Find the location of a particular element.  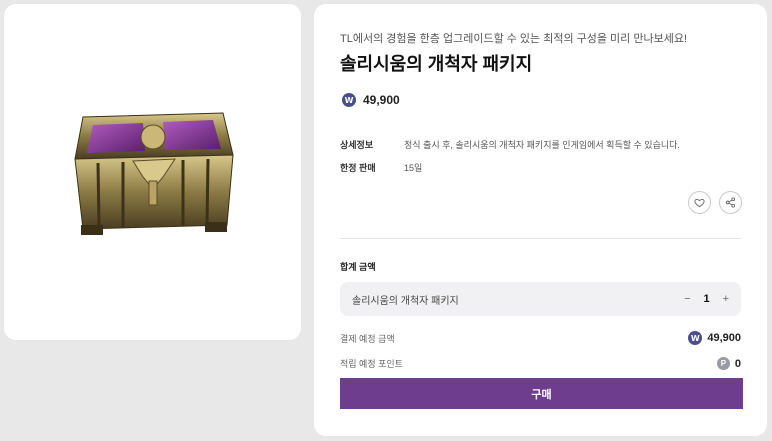

heart-icon is located at coordinates (699, 203).